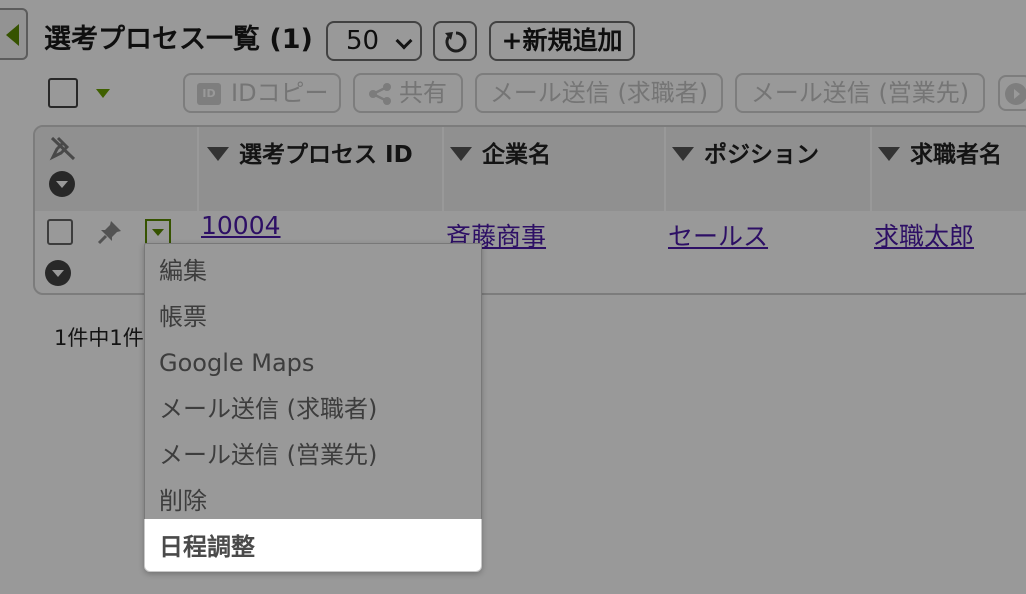 Image resolution: width=1026 pixels, height=594 pixels. Describe the element at coordinates (313, 547) in the screenshot. I see `menu-item-schedule: 日程調整` at that location.